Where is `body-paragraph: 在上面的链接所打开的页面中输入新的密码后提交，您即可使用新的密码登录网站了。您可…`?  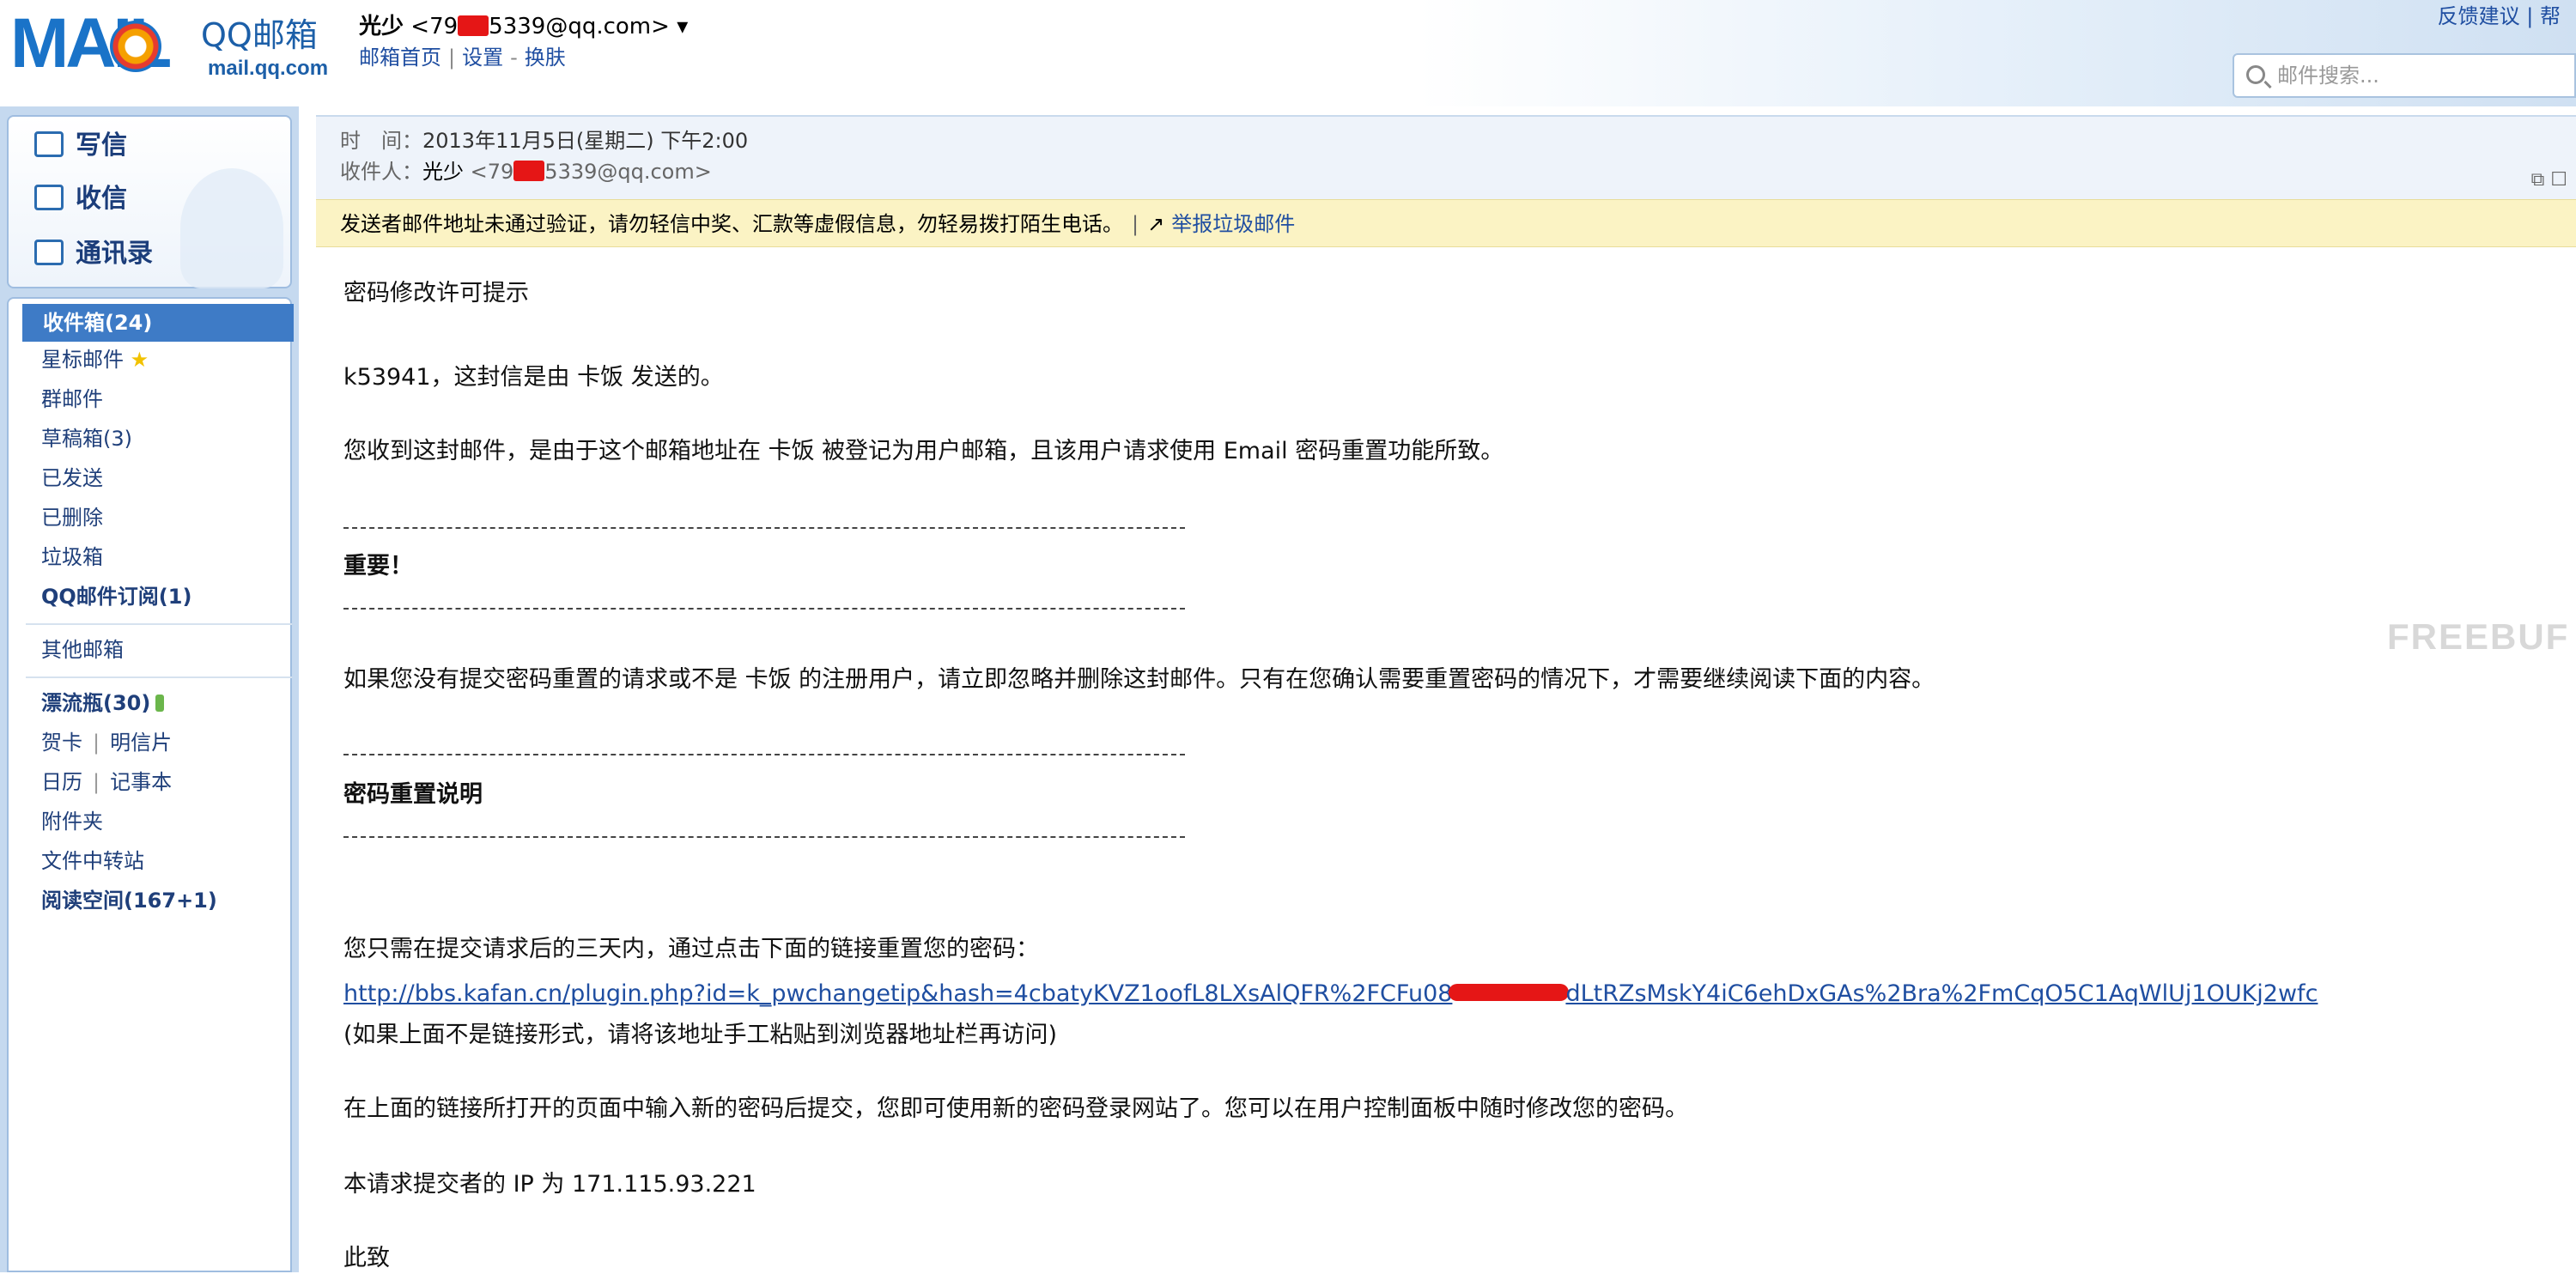 body-paragraph: 在上面的链接所打开的页面中输入新的密码后提交，您即可使用新的密码登录网站了。您可… is located at coordinates (1016, 1108).